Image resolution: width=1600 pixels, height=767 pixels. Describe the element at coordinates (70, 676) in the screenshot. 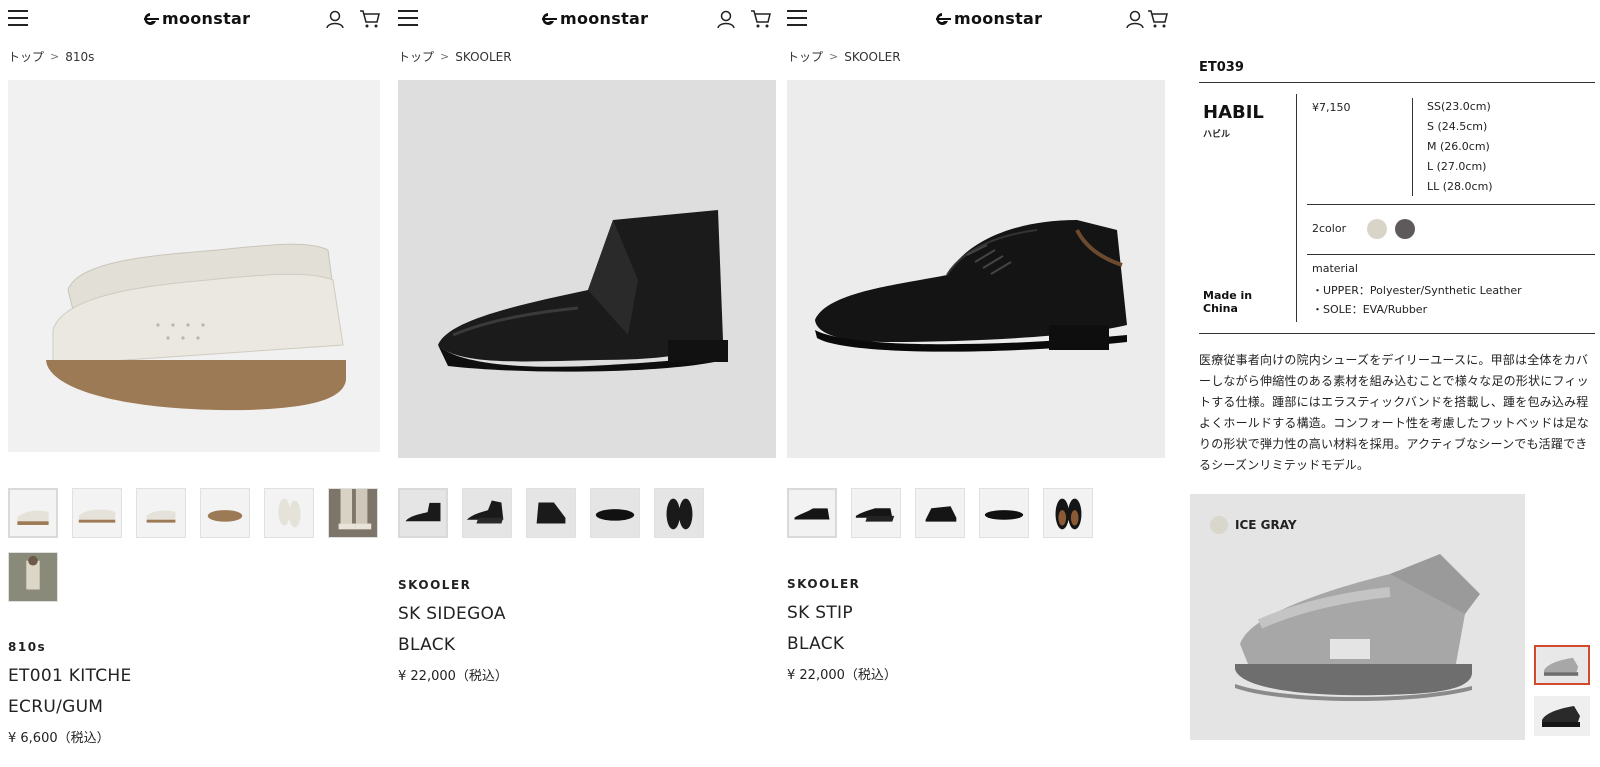

I see `product-name: ET001 KITCHE` at that location.